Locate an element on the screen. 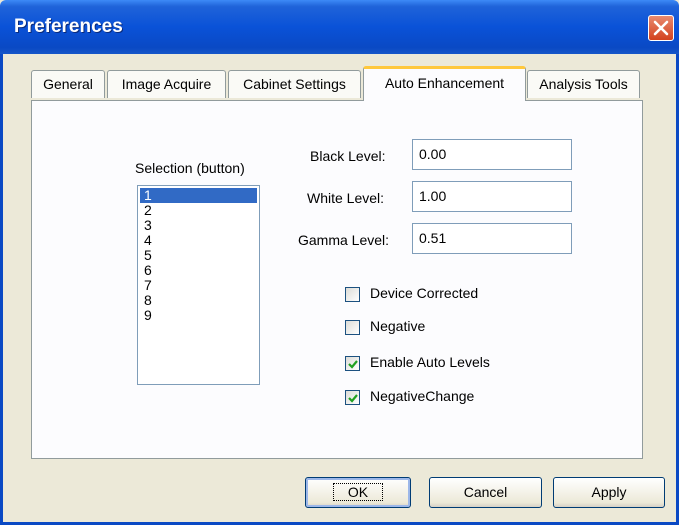  close-button is located at coordinates (661, 28).